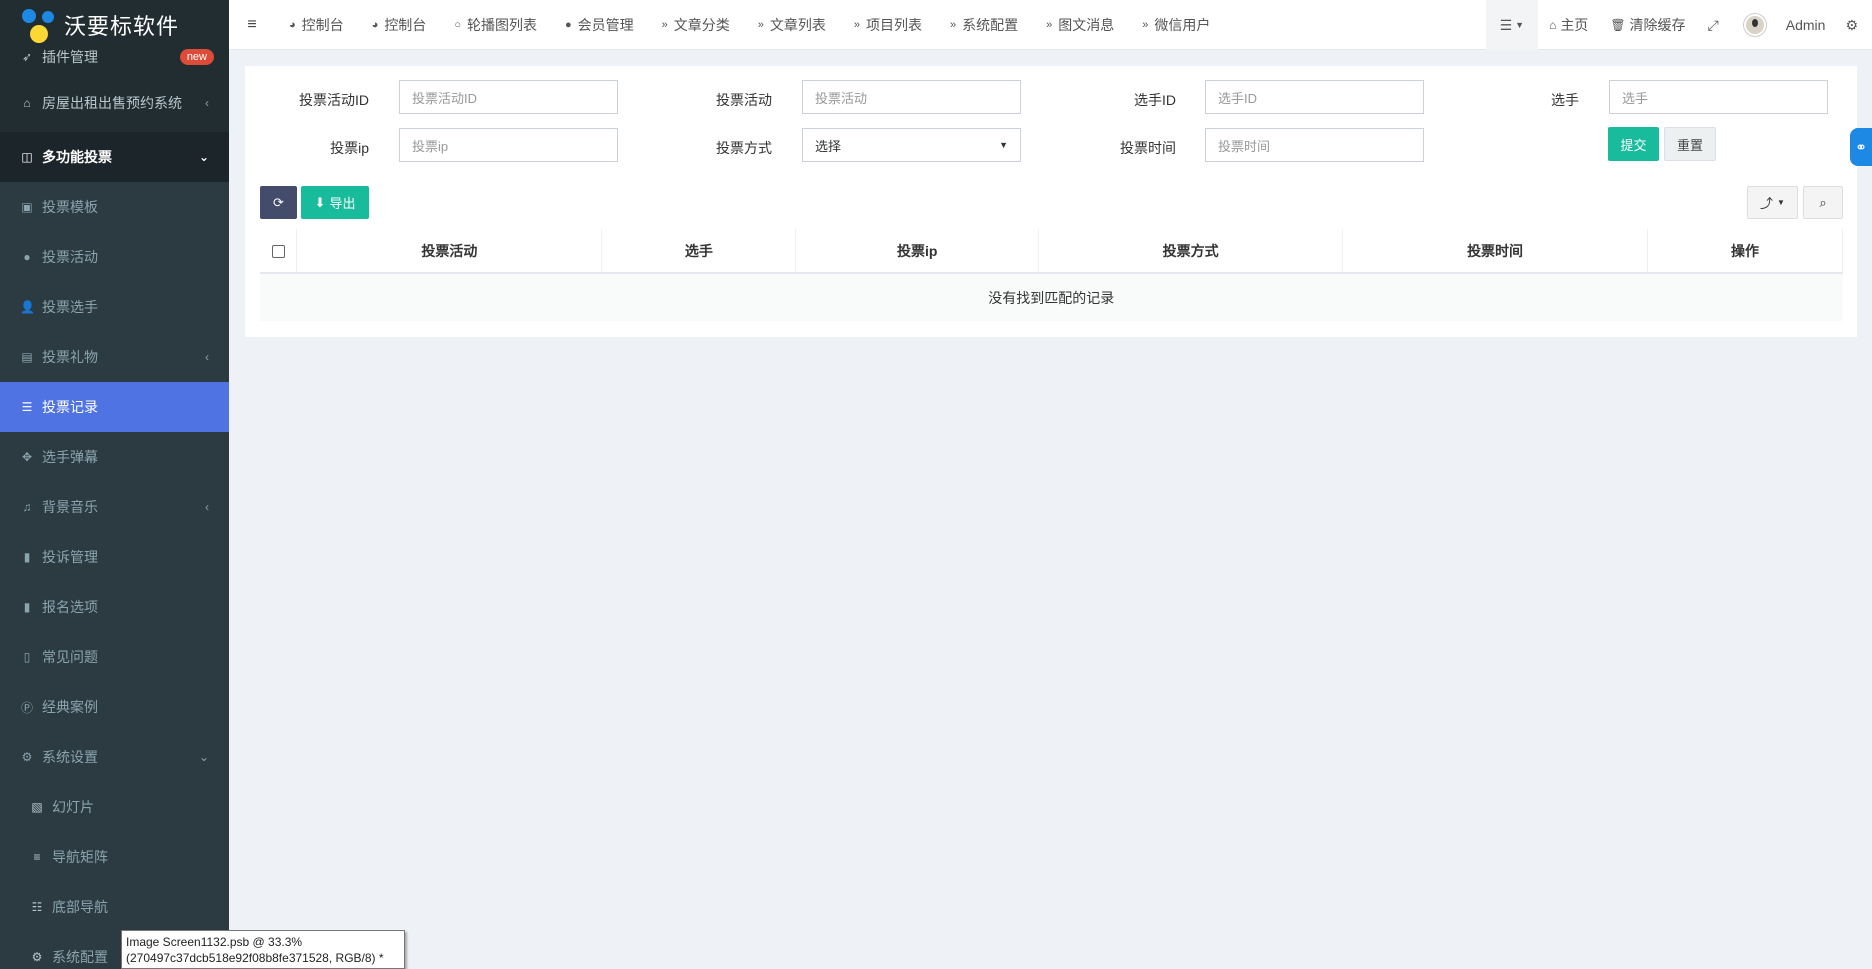 The height and width of the screenshot is (969, 1872). What do you see at coordinates (1051, 297) in the screenshot?
I see `empty-message: 没有找到匹配的记录` at bounding box center [1051, 297].